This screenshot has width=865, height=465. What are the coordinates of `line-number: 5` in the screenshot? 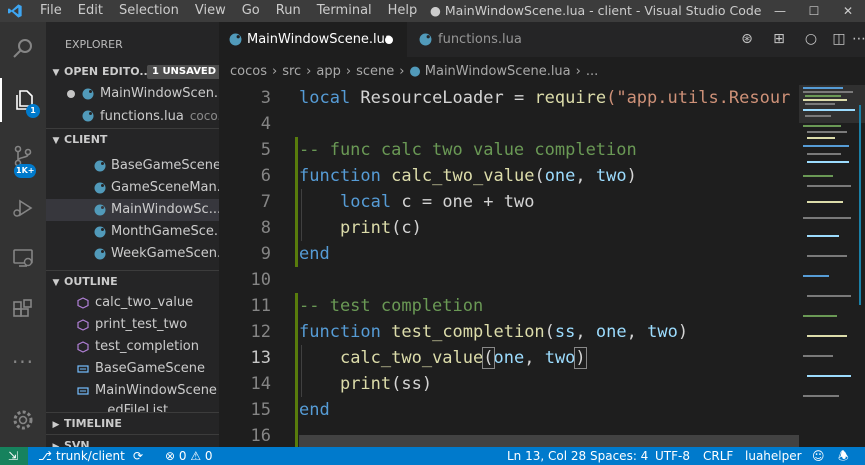 It's located at (265, 150).